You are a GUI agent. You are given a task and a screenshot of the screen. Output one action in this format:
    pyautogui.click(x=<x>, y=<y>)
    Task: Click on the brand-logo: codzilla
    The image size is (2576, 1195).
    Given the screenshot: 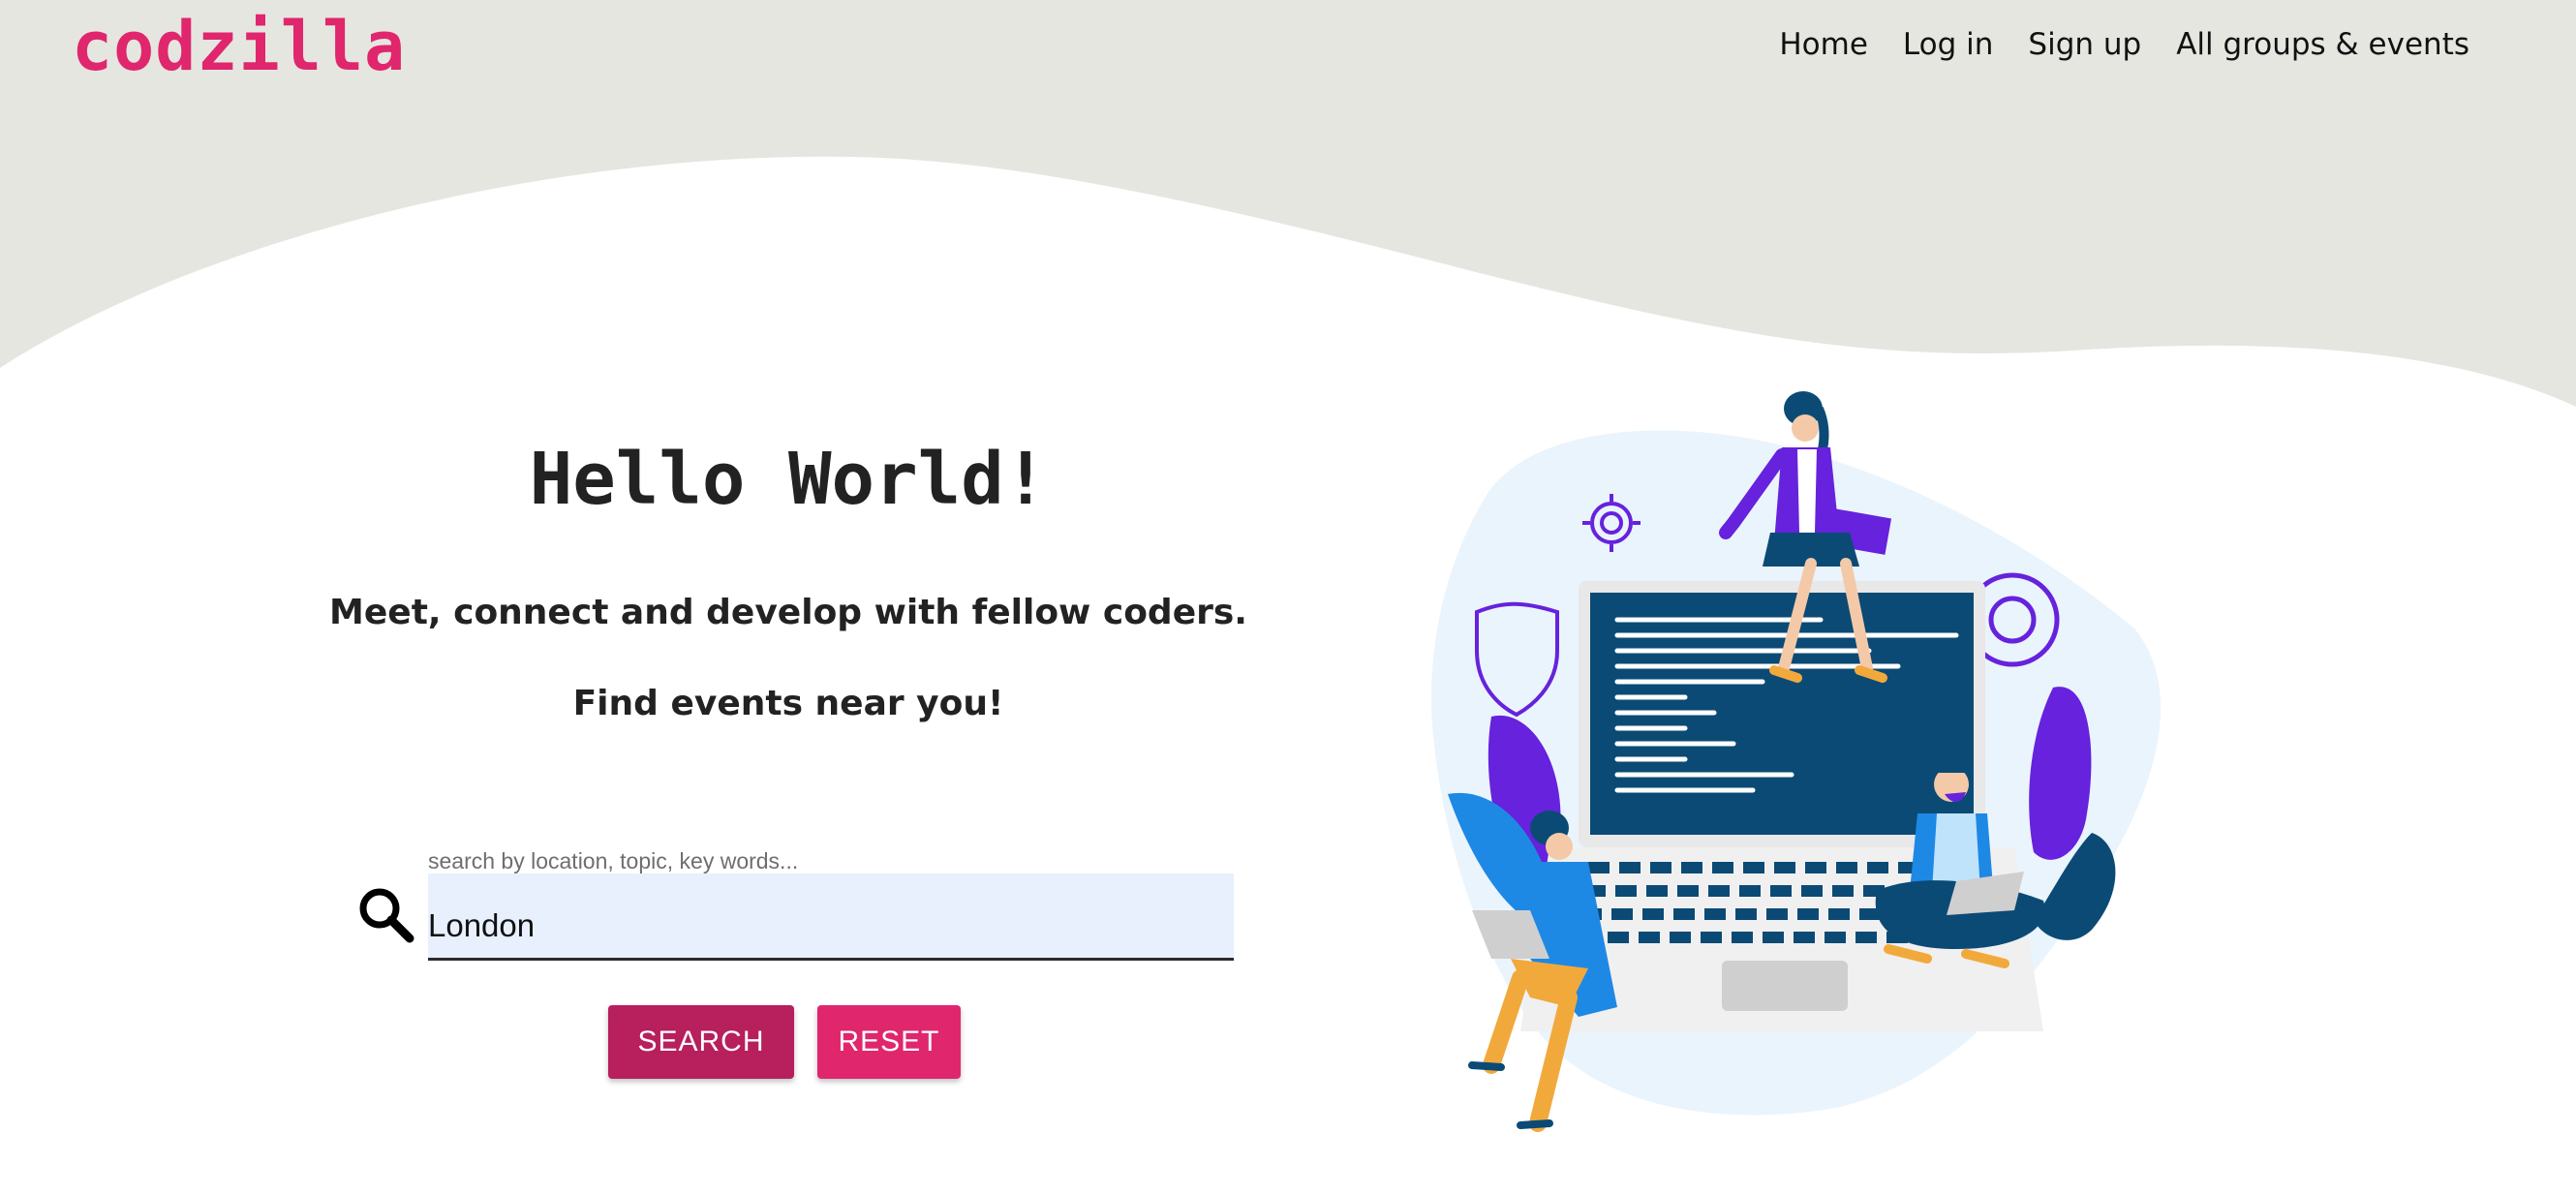 What is the action you would take?
    pyautogui.click(x=239, y=46)
    